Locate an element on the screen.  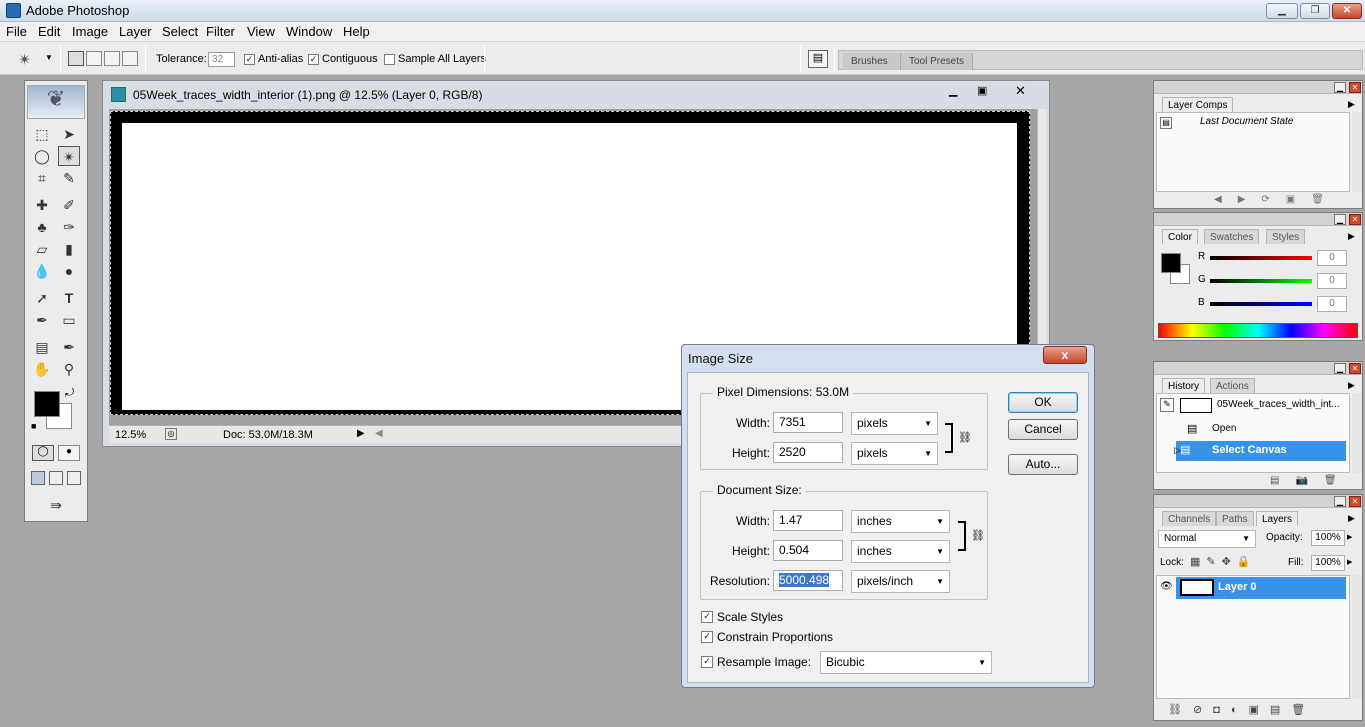
eraser-tool-icon: ▱ is located at coordinates (42, 249).